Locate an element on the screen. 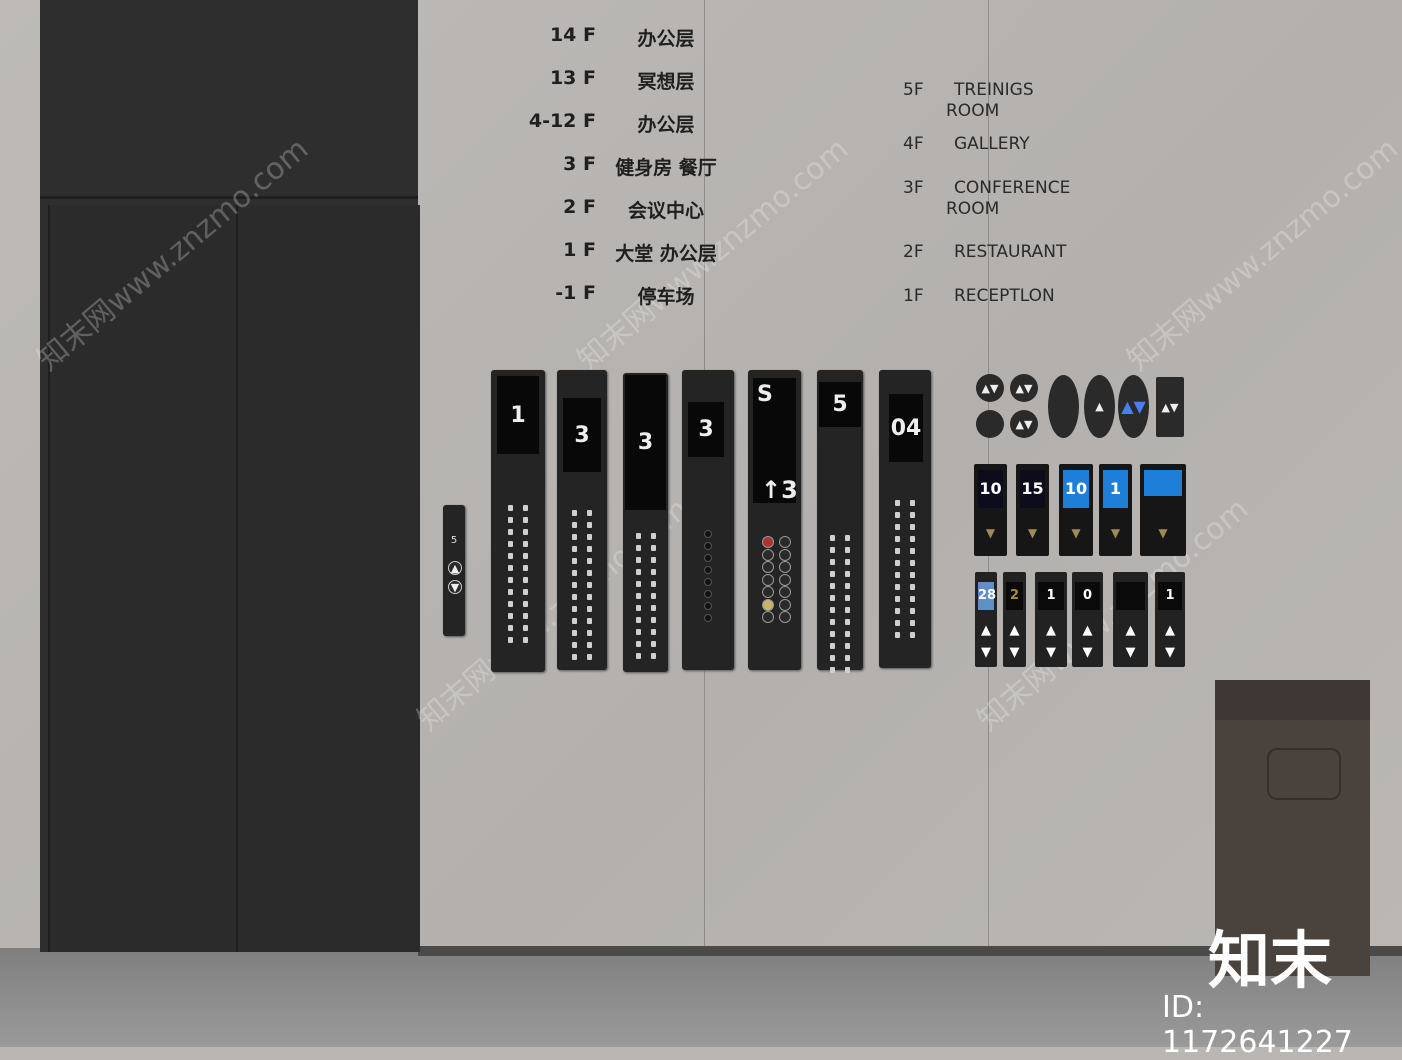  call-button: ▲▼ is located at coordinates (1133, 406).